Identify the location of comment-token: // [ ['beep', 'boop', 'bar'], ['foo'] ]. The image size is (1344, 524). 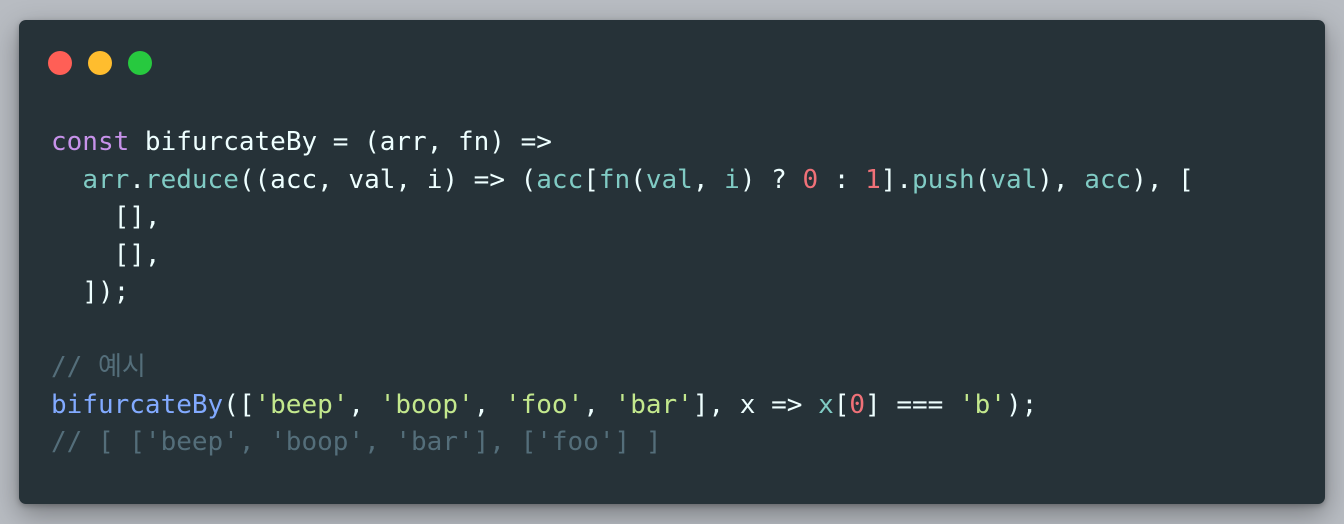
(356, 442).